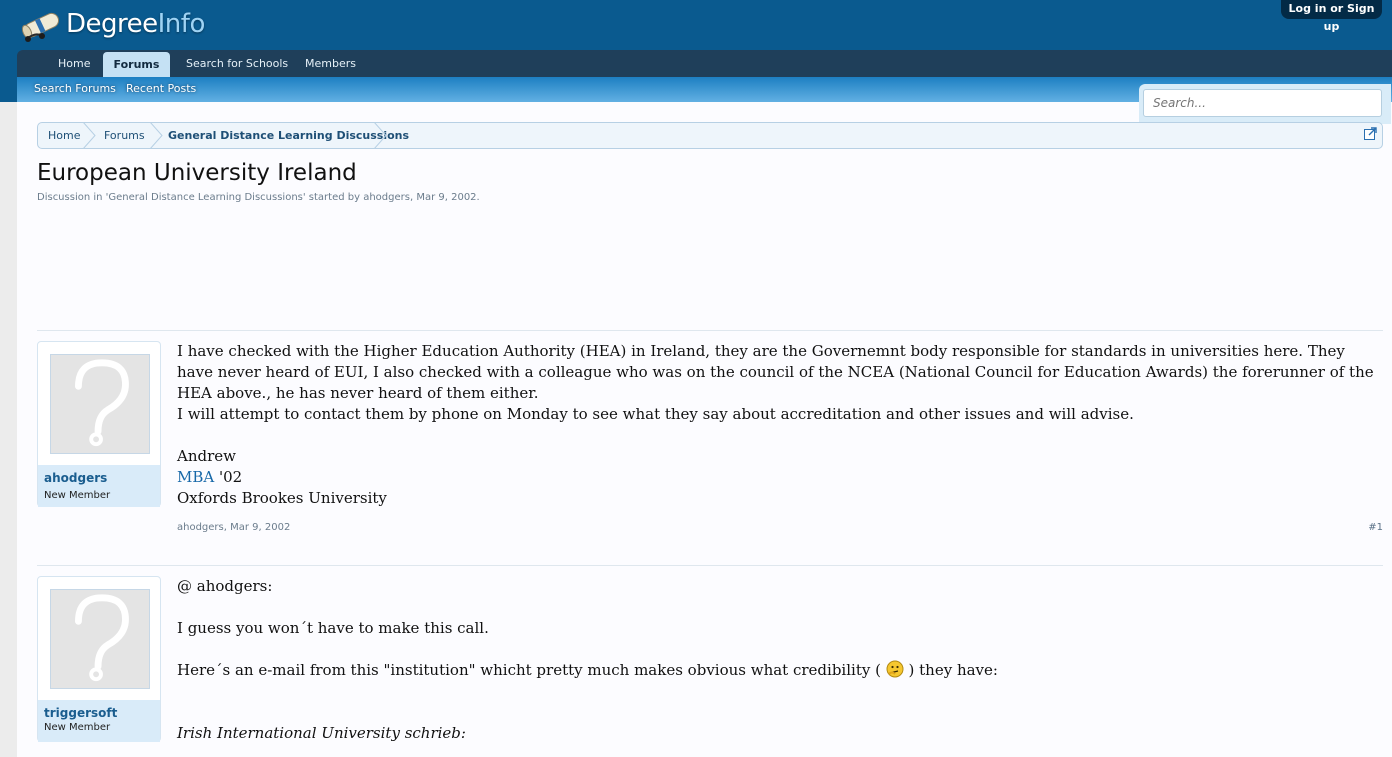 The image size is (1392, 757). Describe the element at coordinates (124, 135) in the screenshot. I see `breadcrumb-forums: Forums` at that location.